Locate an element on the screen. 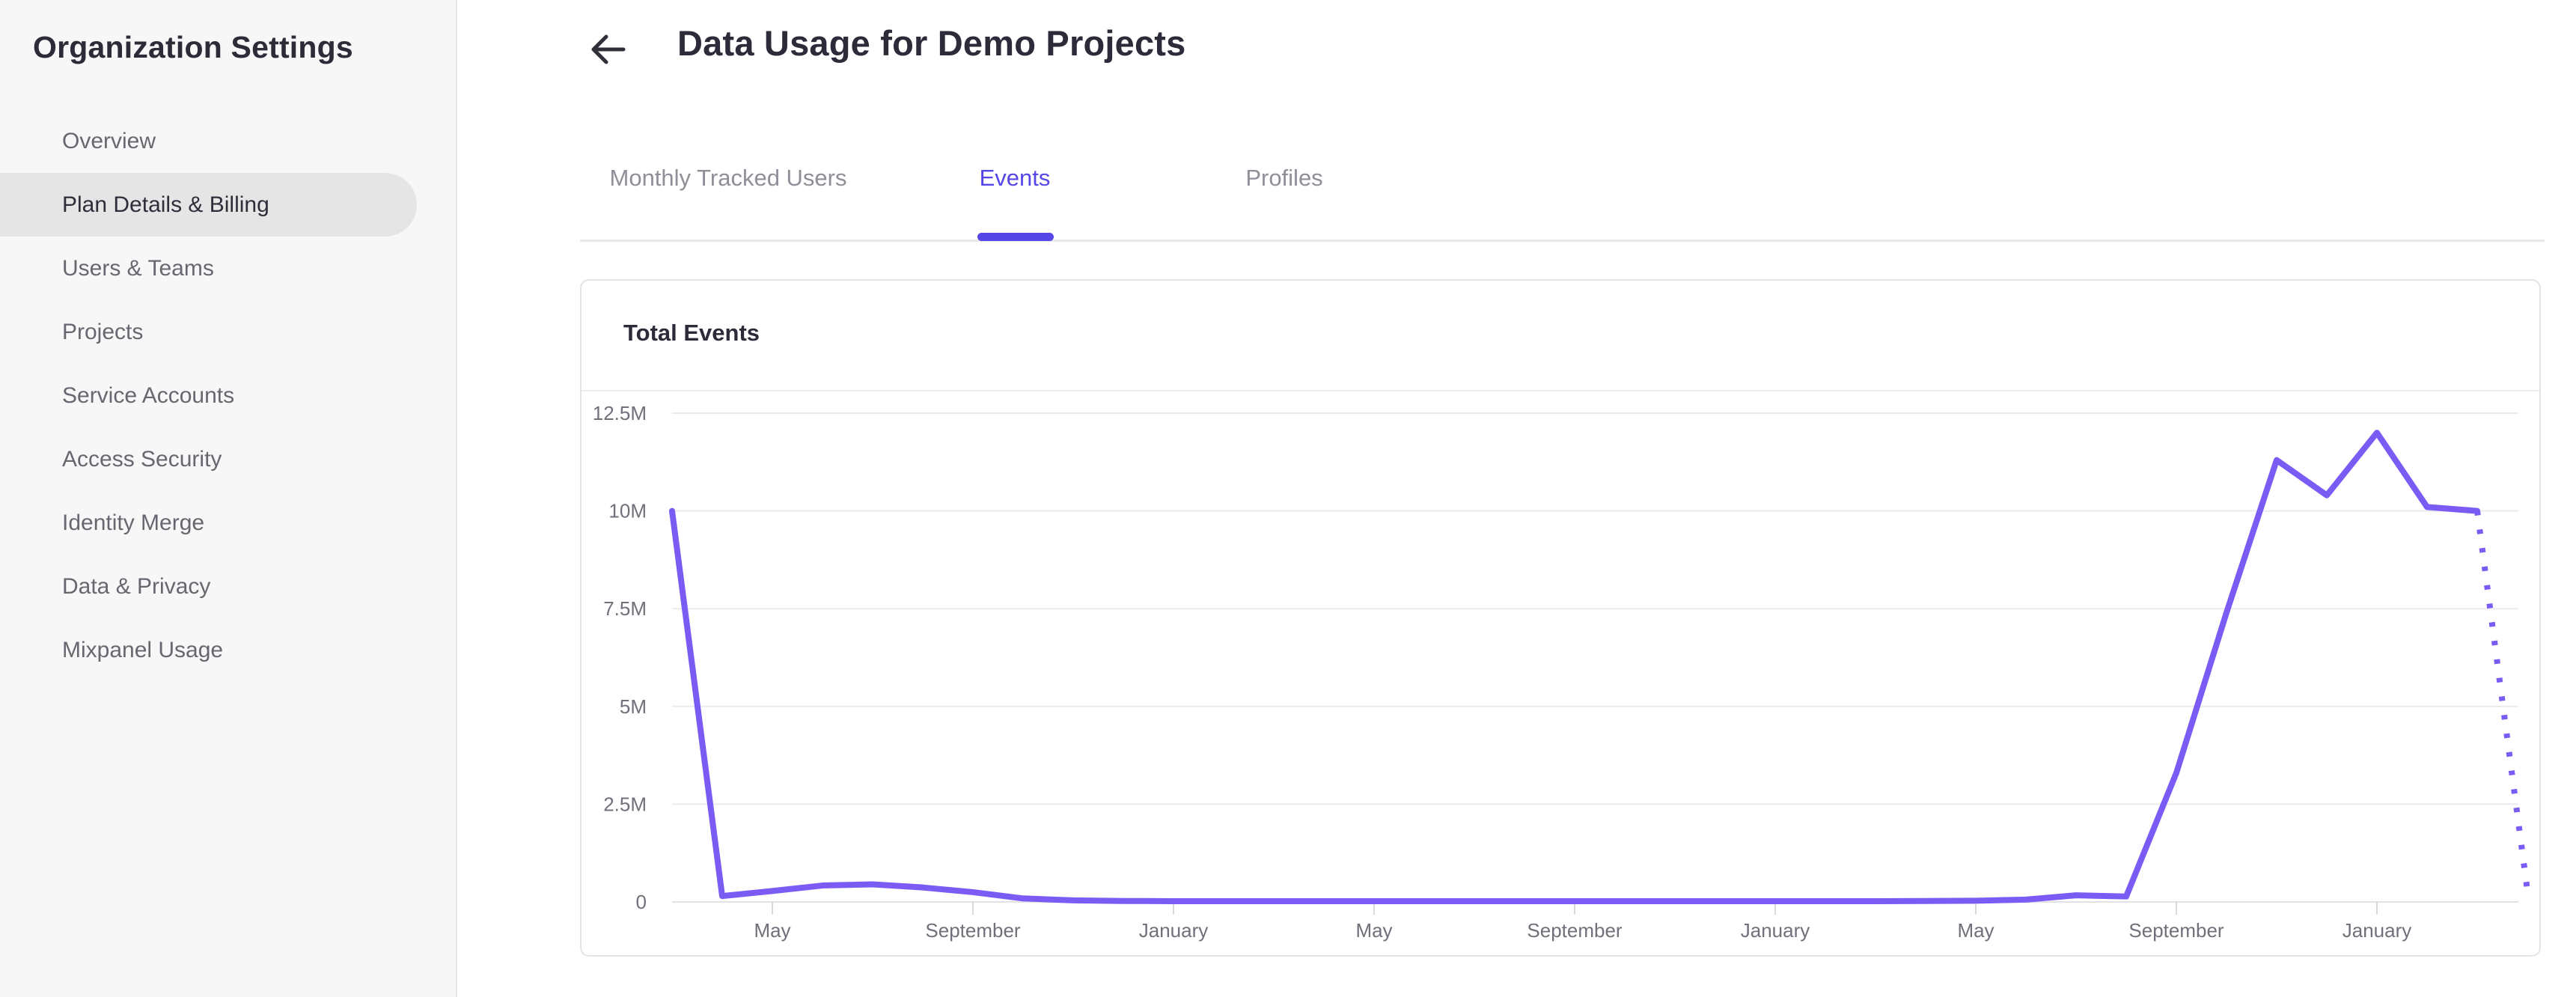 This screenshot has height=997, width=2576. sidebar-item-overview: Overview is located at coordinates (228, 141).